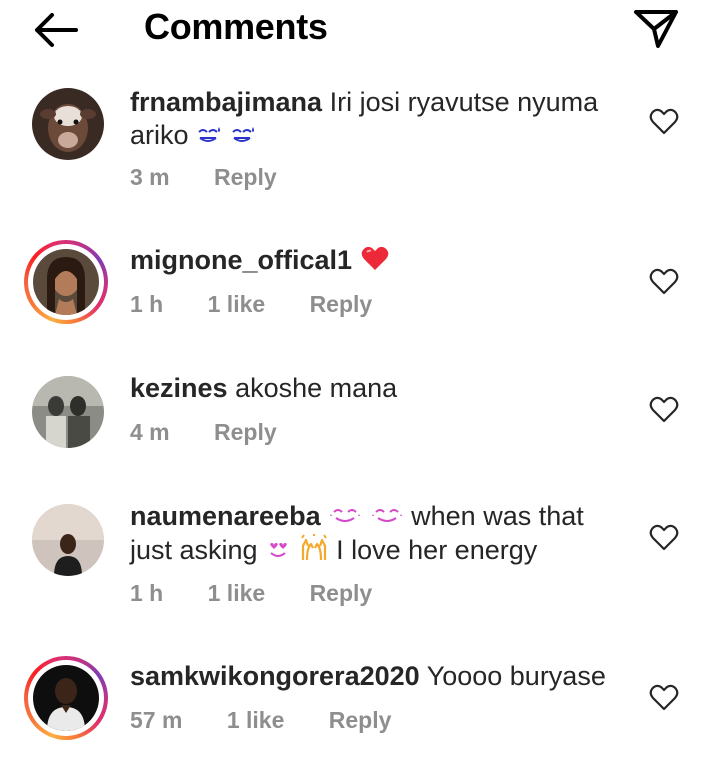  I want to click on comment-username: kezines, so click(179, 388).